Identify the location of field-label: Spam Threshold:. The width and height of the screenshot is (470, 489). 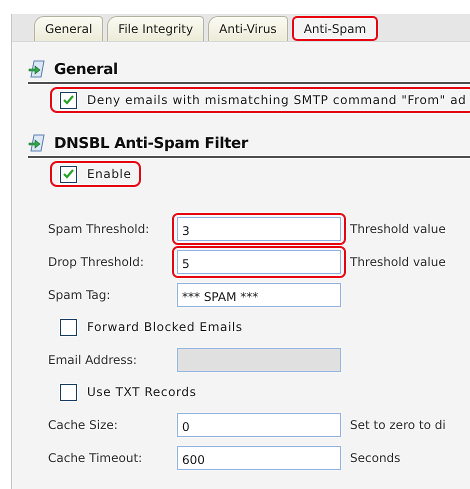
(98, 229).